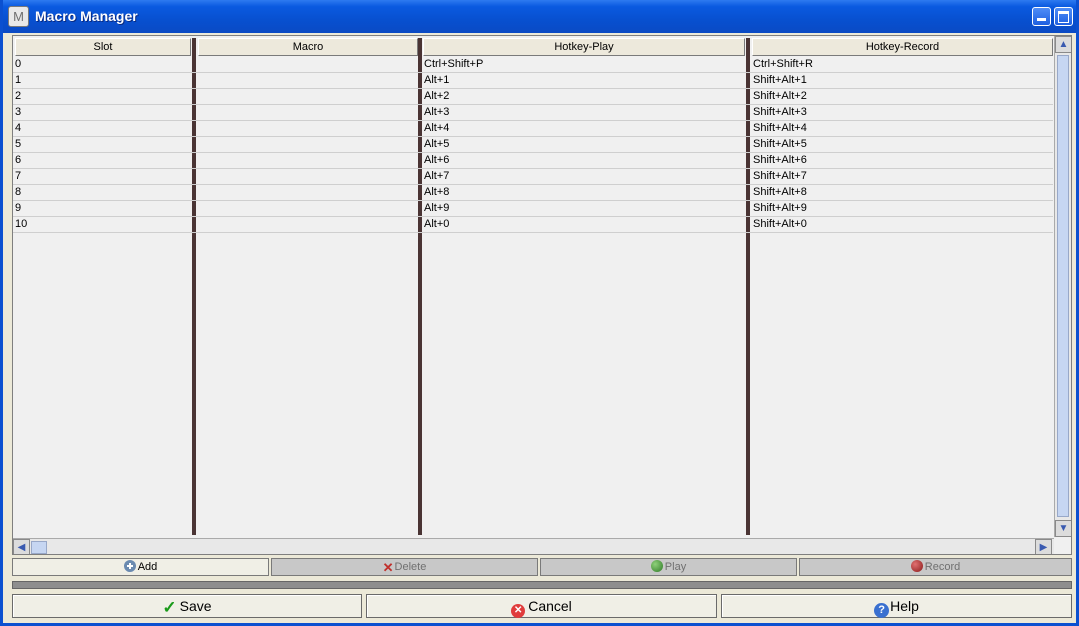  Describe the element at coordinates (18, 96) in the screenshot. I see `table-cell: 2` at that location.